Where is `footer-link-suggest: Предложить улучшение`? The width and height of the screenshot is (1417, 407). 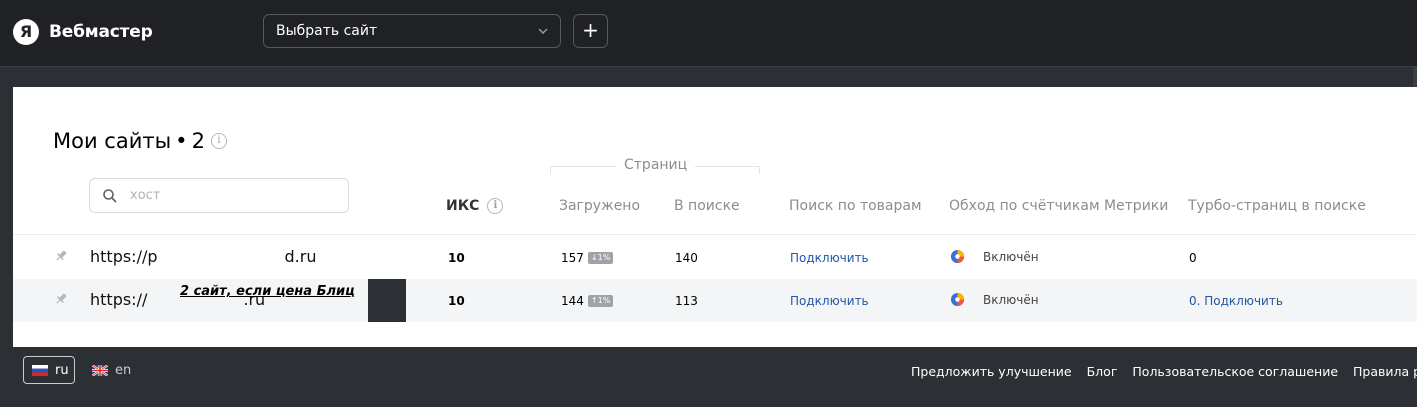 footer-link-suggest: Предложить улучшение is located at coordinates (991, 371).